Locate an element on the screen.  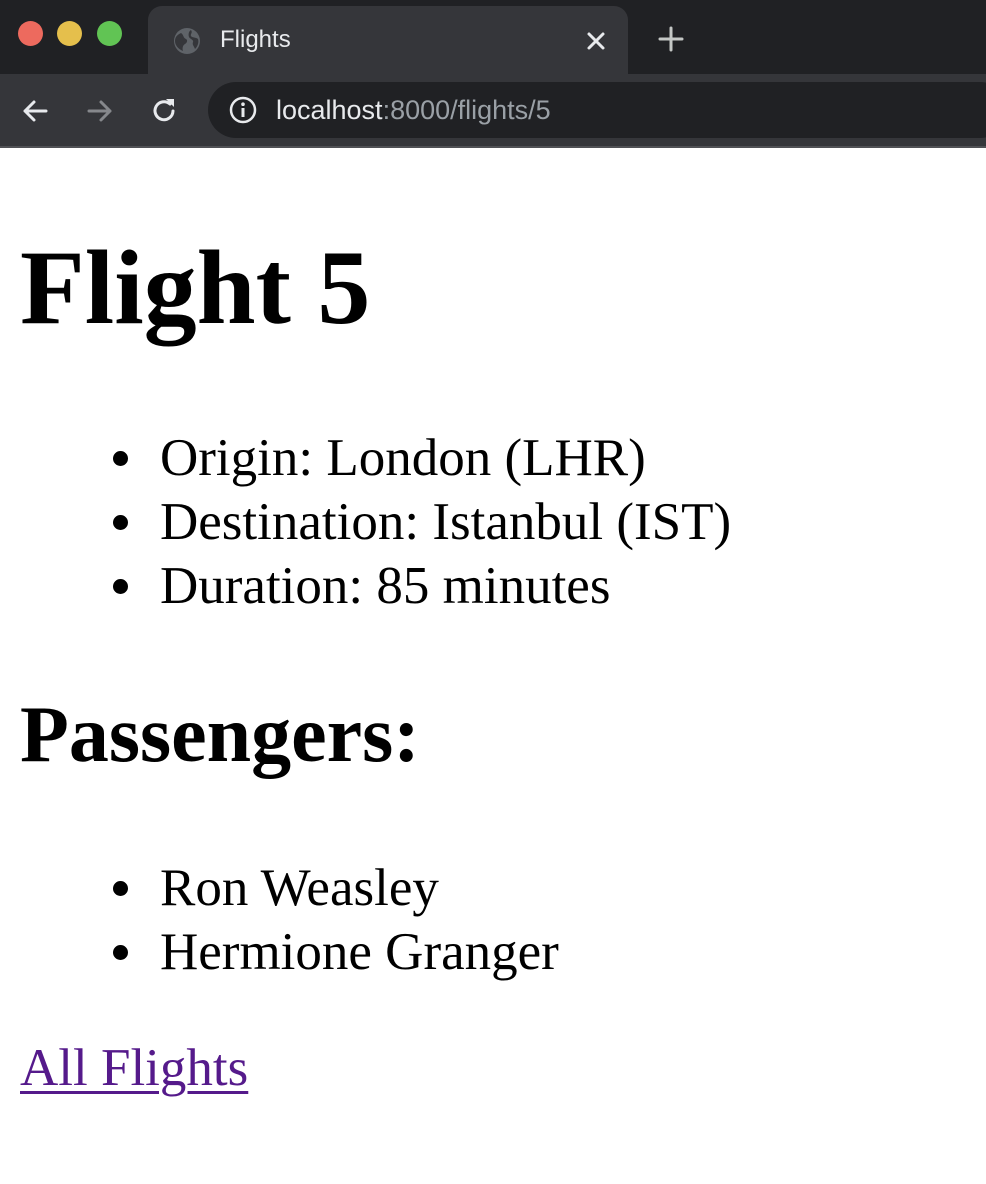
url-host: localhost is located at coordinates (329, 110).